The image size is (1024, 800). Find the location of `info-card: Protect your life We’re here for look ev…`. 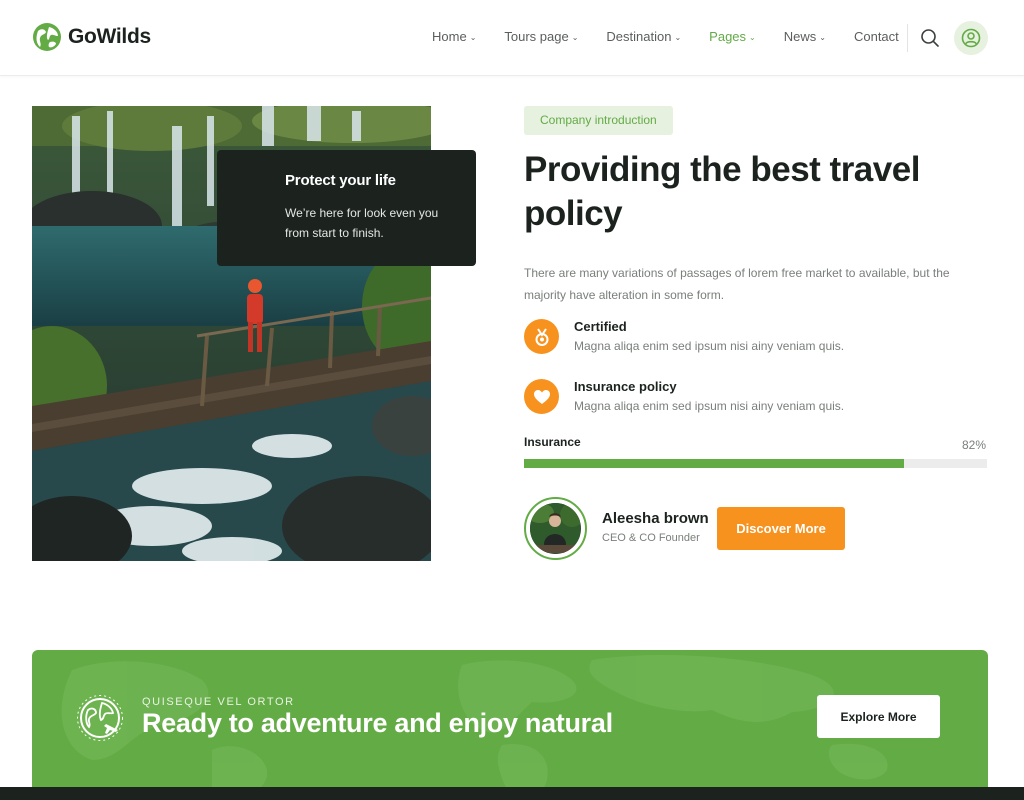

info-card: Protect your life We’re here for look ev… is located at coordinates (346, 208).